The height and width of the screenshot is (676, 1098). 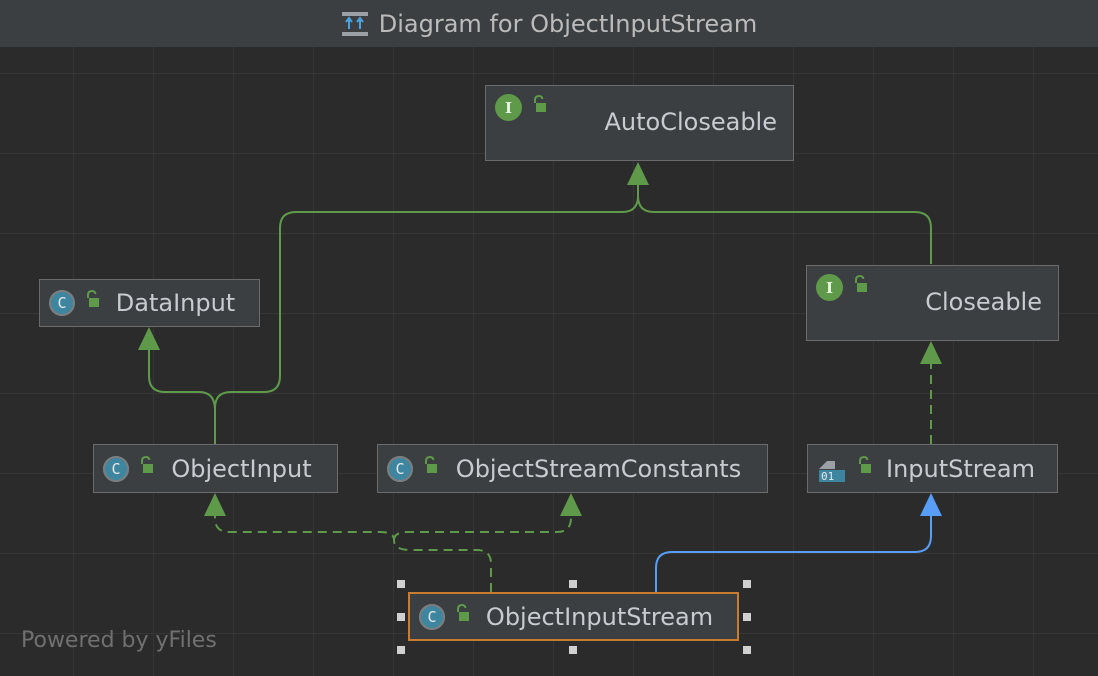 I want to click on resize-handle-se, so click(x=747, y=650).